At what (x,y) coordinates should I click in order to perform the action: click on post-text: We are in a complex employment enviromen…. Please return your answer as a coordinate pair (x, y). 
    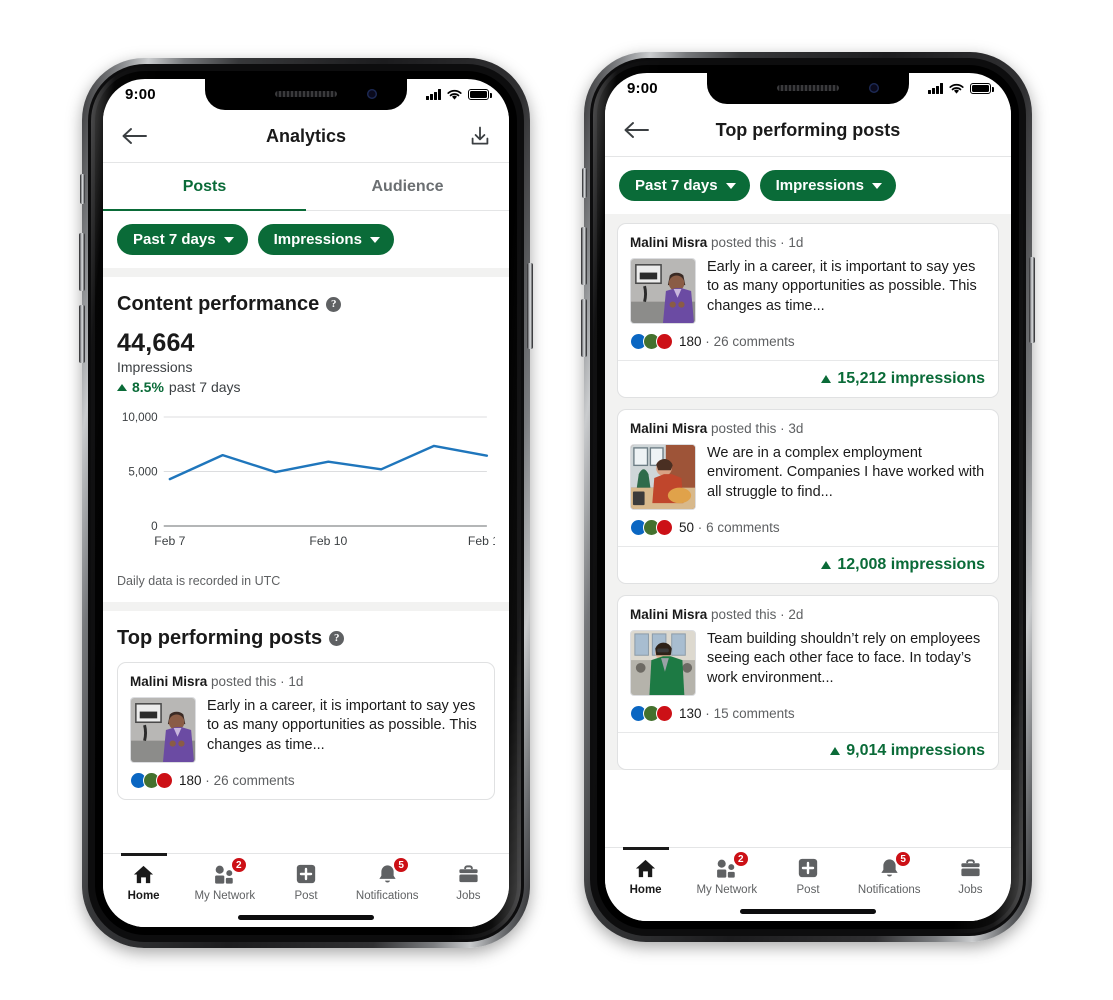
    Looking at the image, I should click on (846, 472).